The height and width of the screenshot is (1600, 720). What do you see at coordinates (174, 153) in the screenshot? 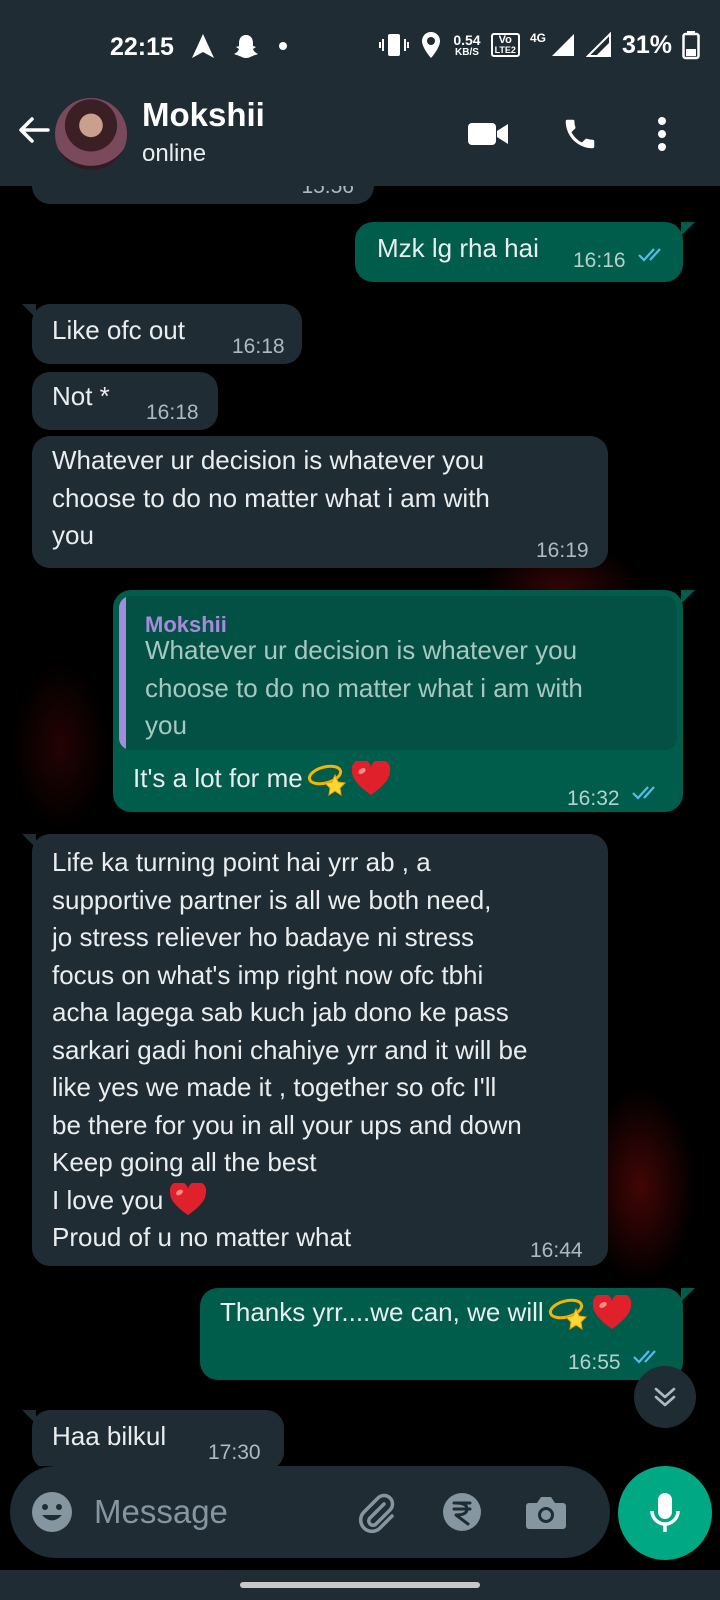
I see `contact-status: online` at bounding box center [174, 153].